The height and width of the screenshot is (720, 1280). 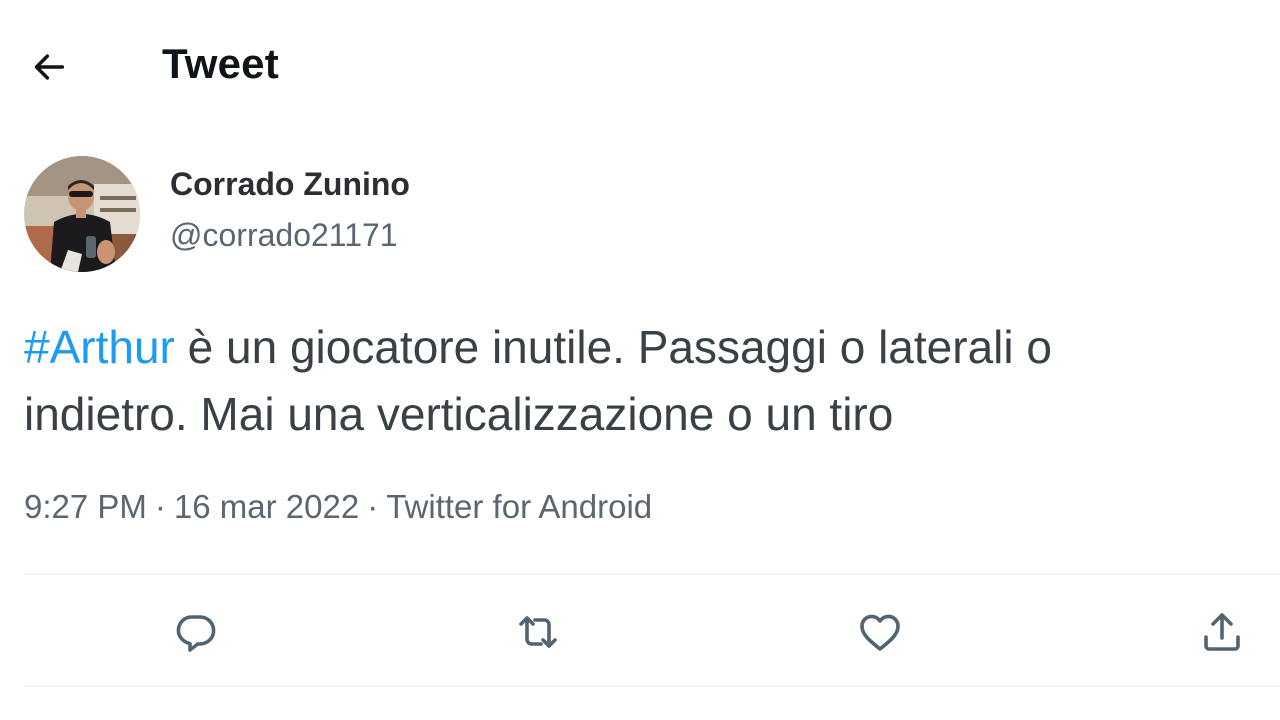 I want to click on retweet-icon, so click(x=538, y=632).